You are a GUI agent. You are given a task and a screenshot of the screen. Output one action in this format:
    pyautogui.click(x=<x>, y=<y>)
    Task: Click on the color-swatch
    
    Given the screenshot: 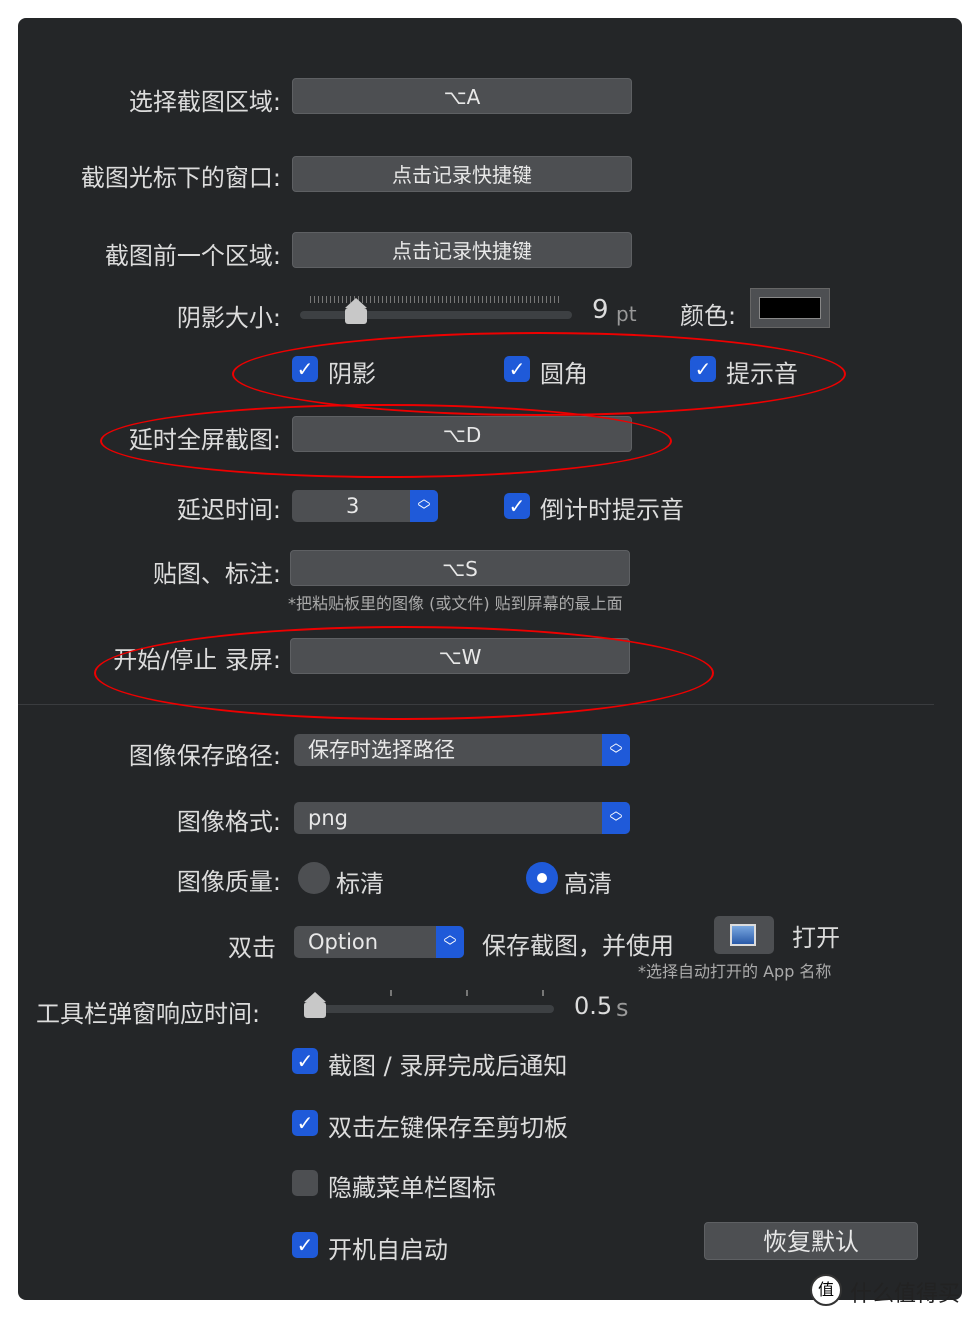 What is the action you would take?
    pyautogui.click(x=790, y=308)
    